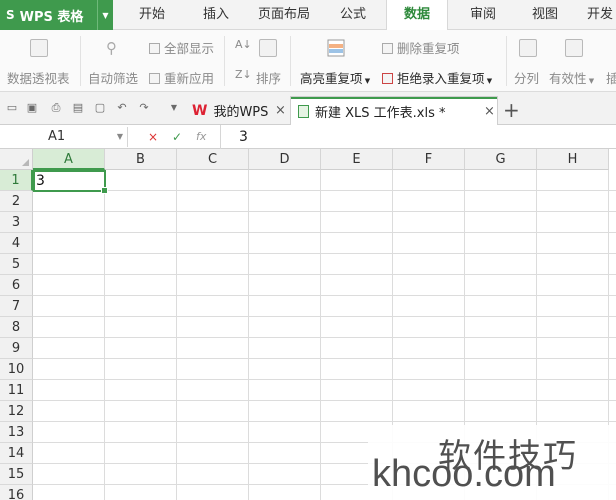 Image resolution: width=616 pixels, height=500 pixels. What do you see at coordinates (526, 77) in the screenshot?
I see `split-column-button: 分列` at bounding box center [526, 77].